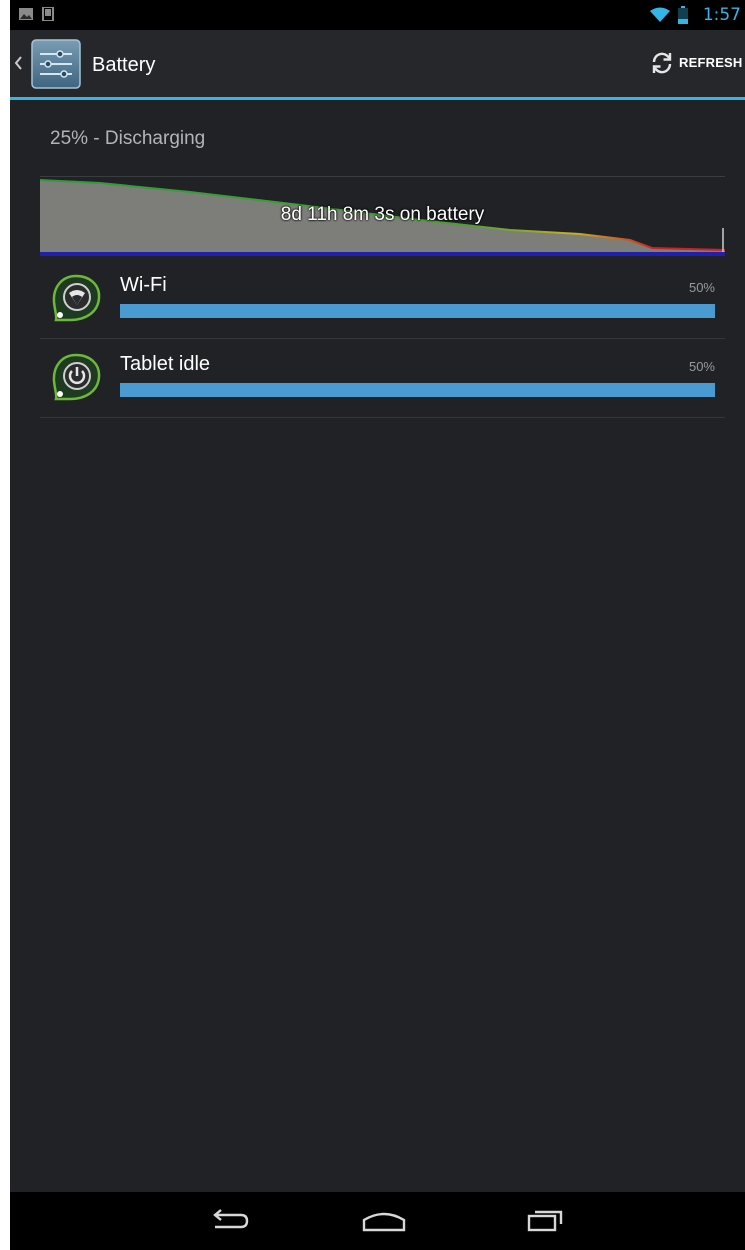  I want to click on wifi-app-icon, so click(76, 298).